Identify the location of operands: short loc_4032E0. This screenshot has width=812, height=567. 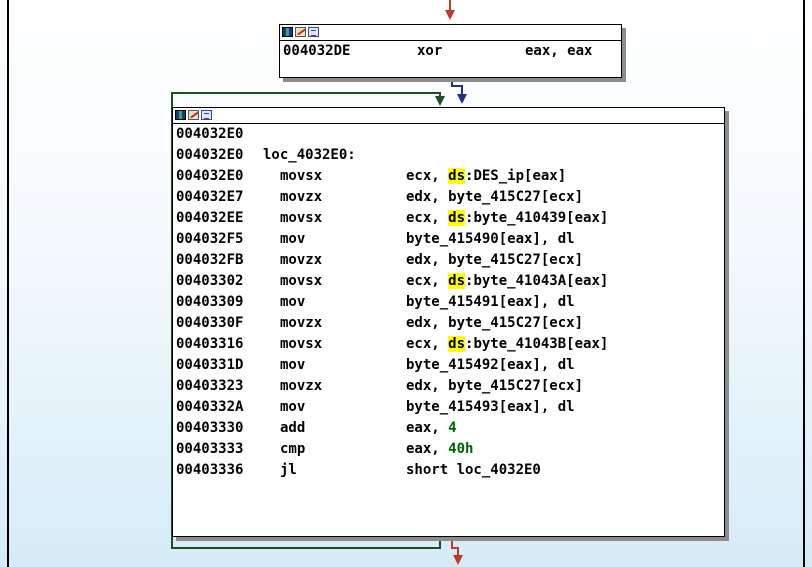
(473, 470).